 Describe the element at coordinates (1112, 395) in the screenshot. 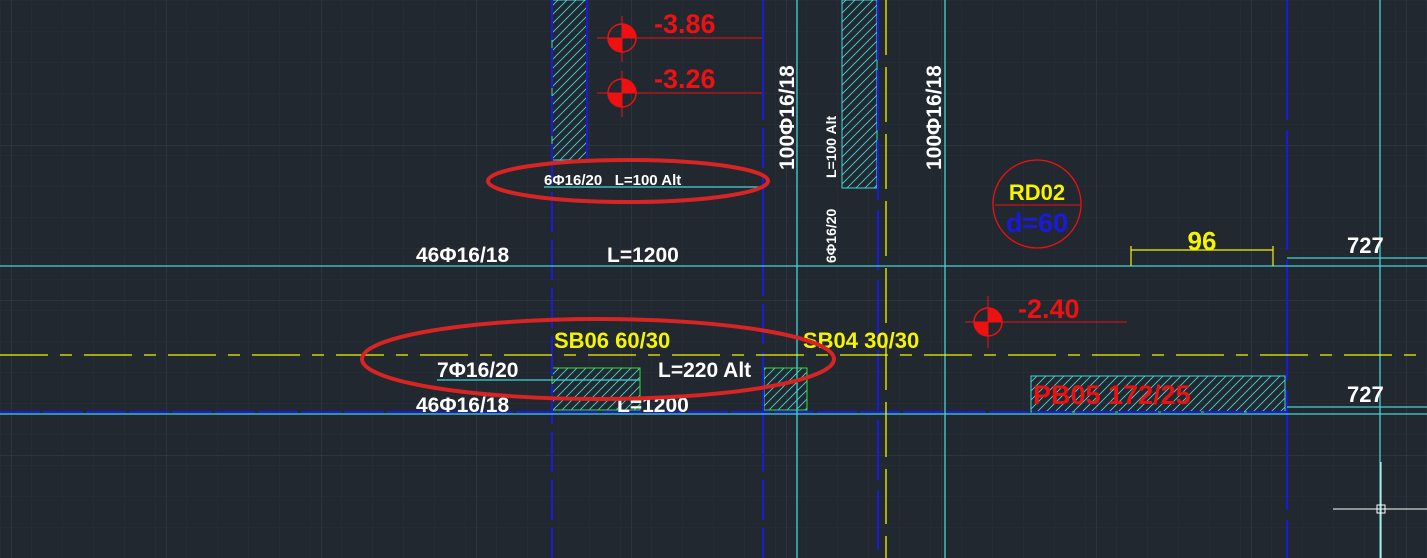

I see `slab-label-pb05: PB05 172/25` at that location.